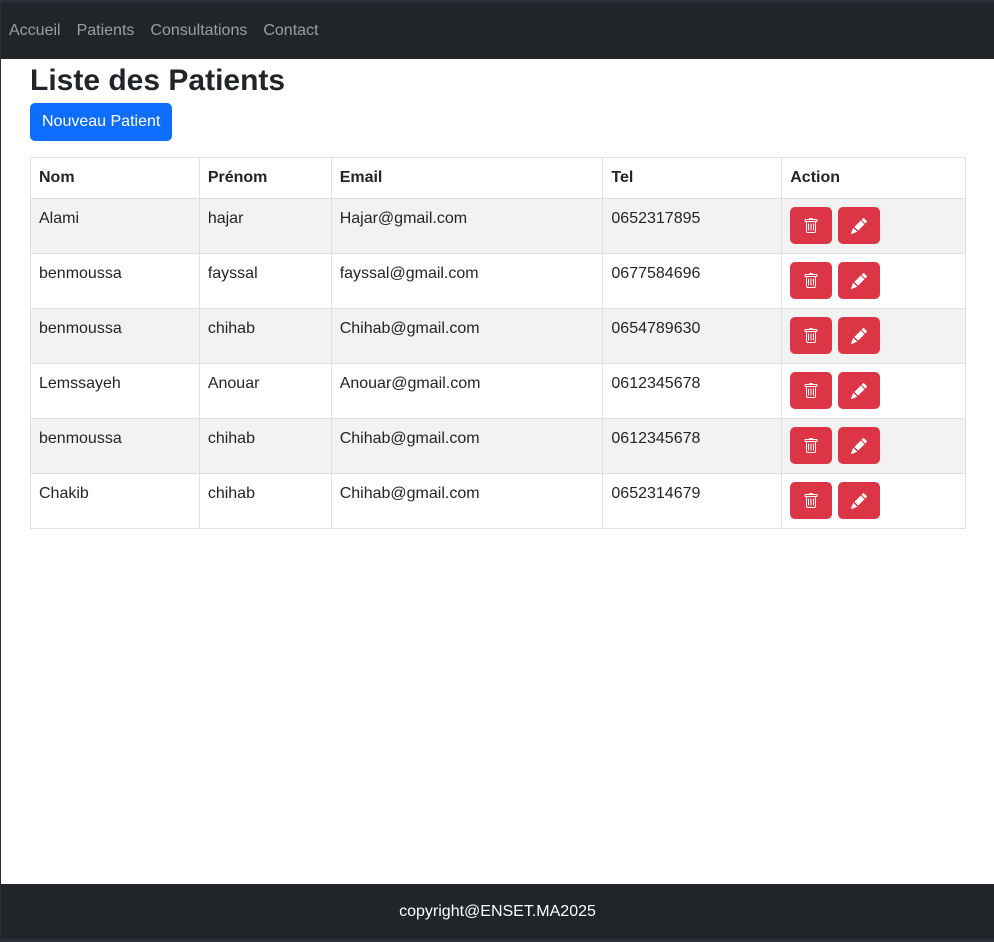 Image resolution: width=994 pixels, height=942 pixels. I want to click on nav-link-contact: Contact, so click(290, 31).